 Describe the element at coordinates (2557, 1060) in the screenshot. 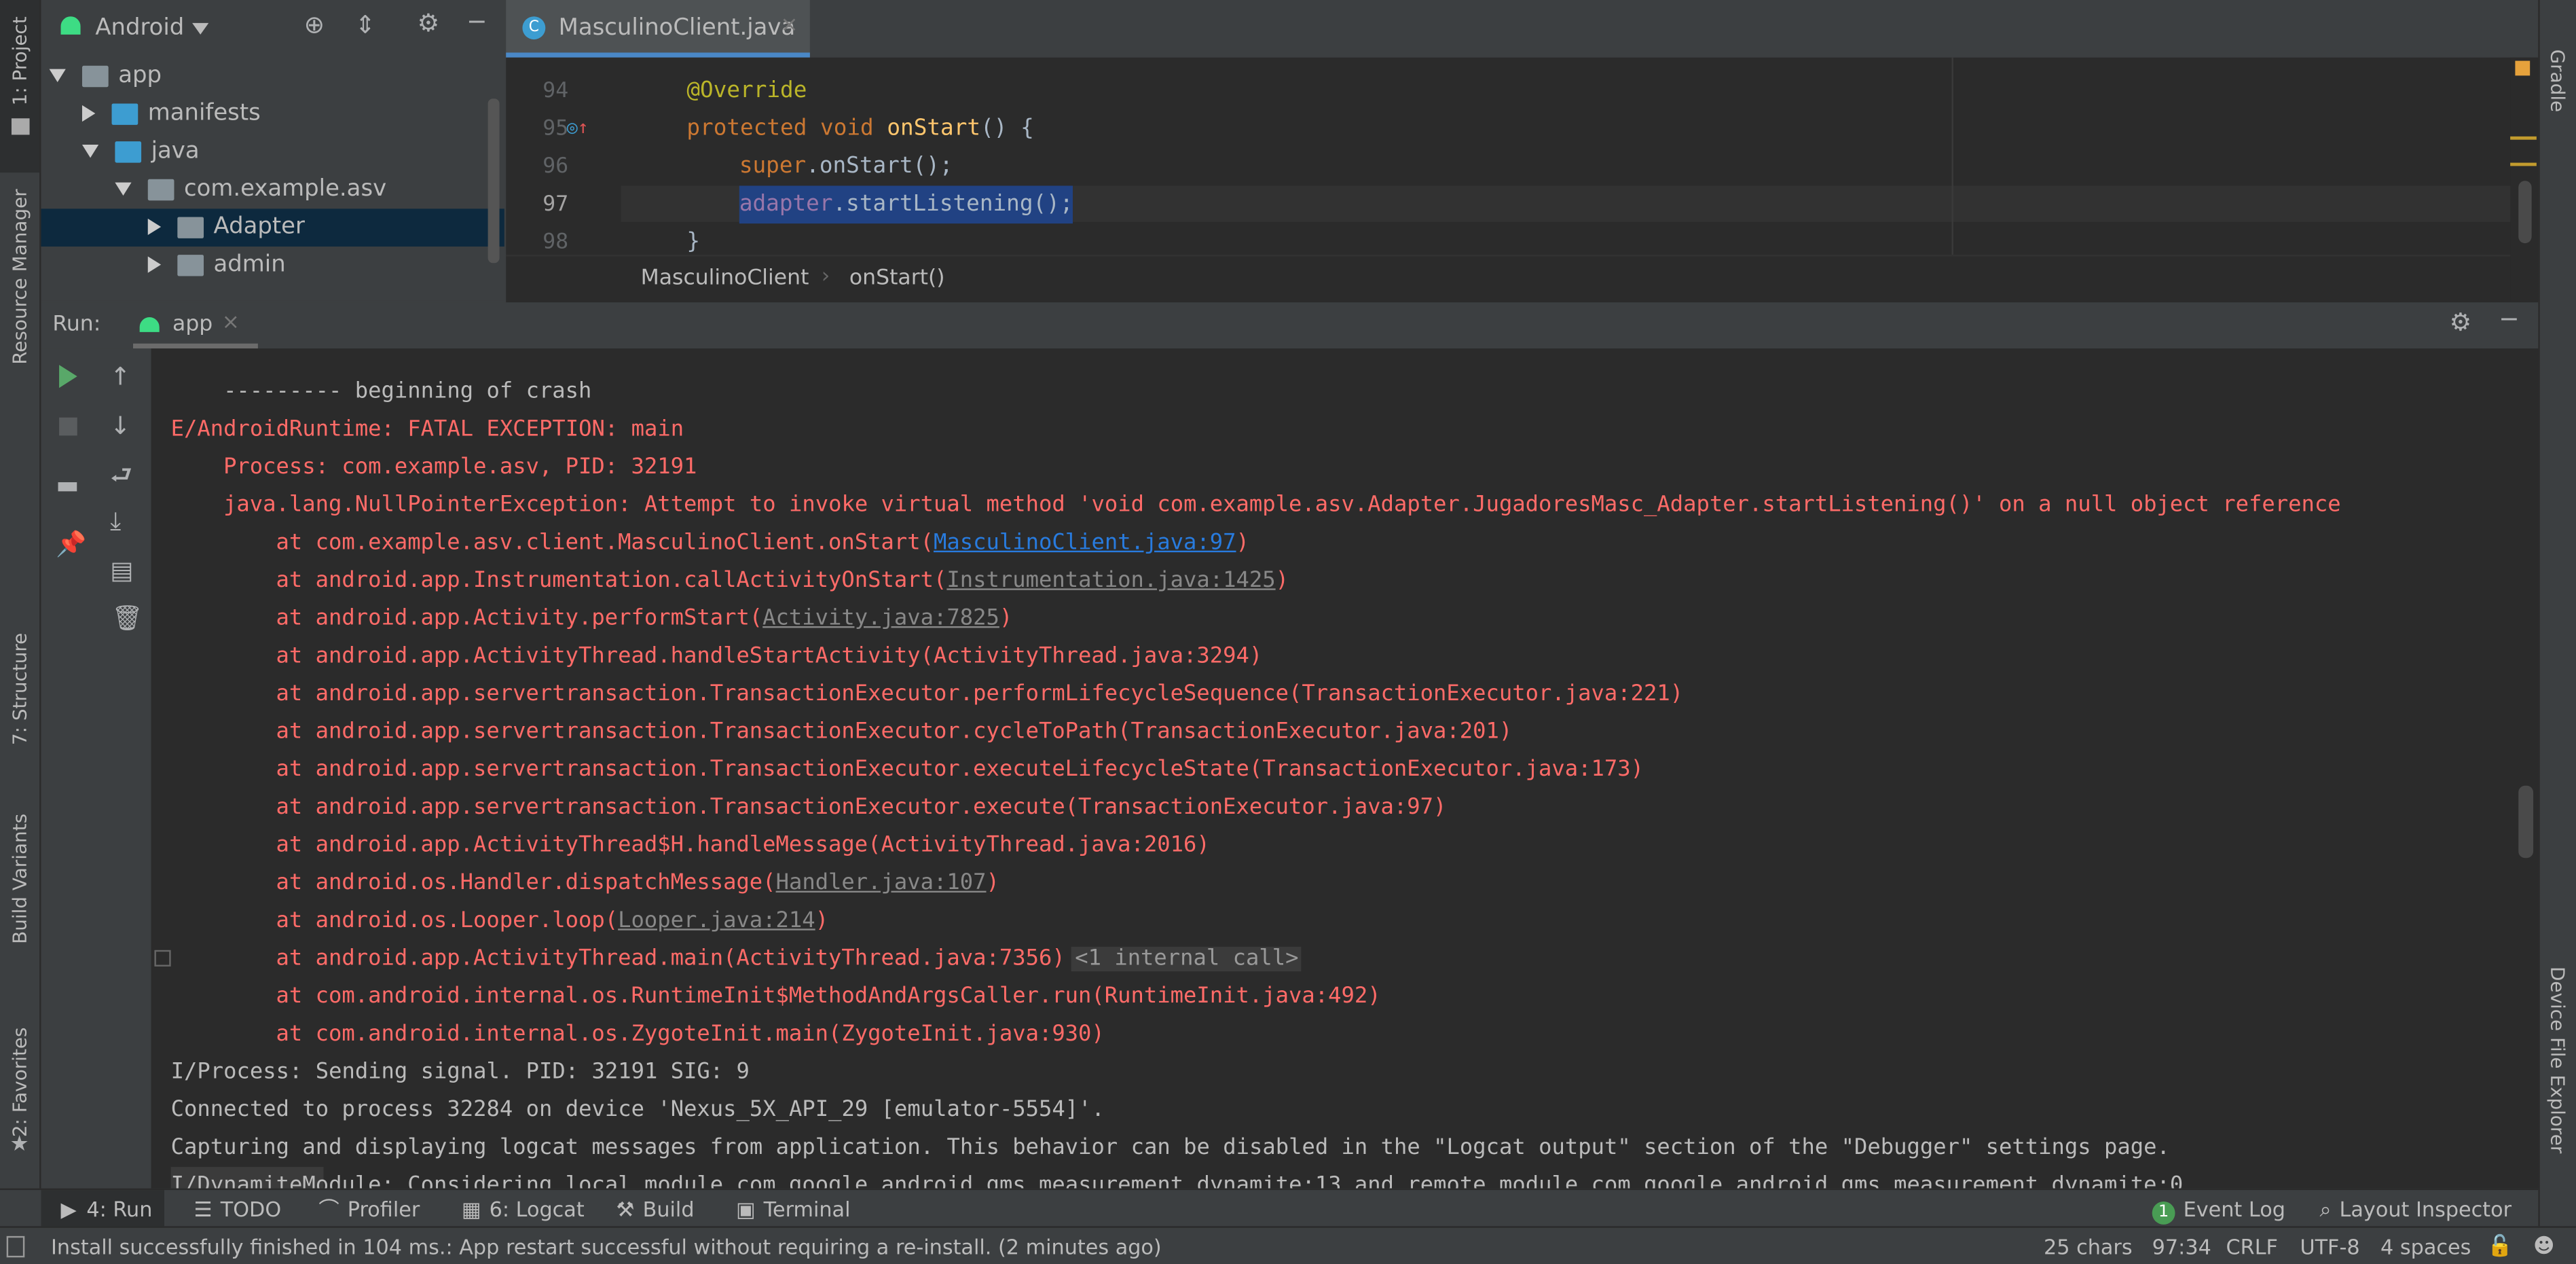

I see `device-file-explorer-tab: Device File Explorer` at that location.